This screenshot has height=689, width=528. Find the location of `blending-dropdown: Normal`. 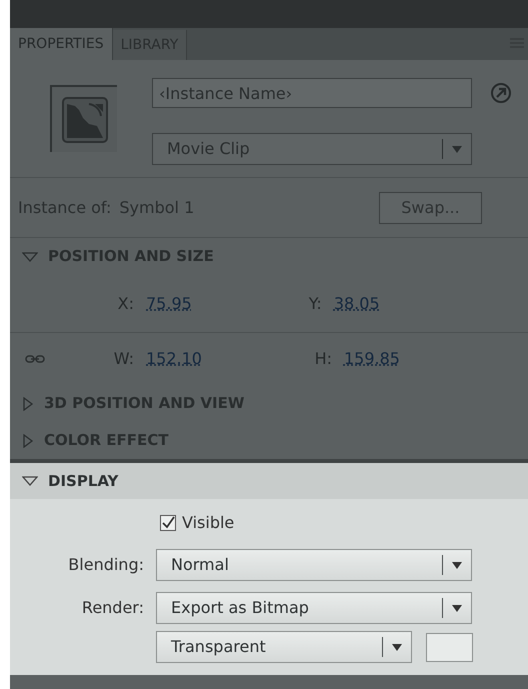

blending-dropdown: Normal is located at coordinates (314, 565).